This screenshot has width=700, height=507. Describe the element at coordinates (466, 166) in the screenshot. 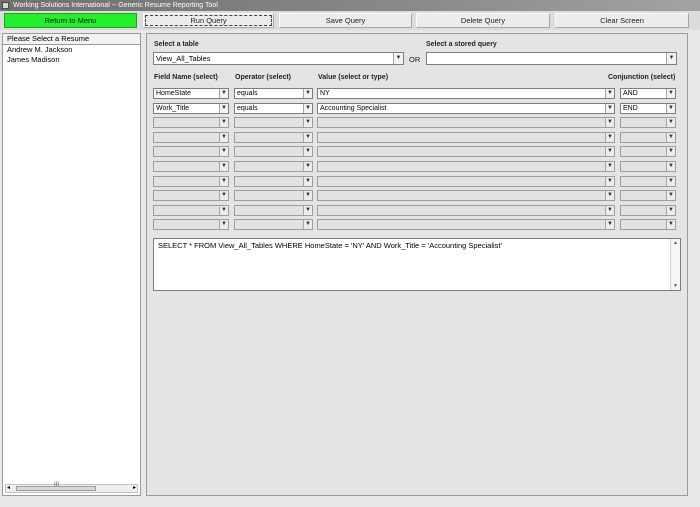

I see `value-select-row-6: ▼` at that location.